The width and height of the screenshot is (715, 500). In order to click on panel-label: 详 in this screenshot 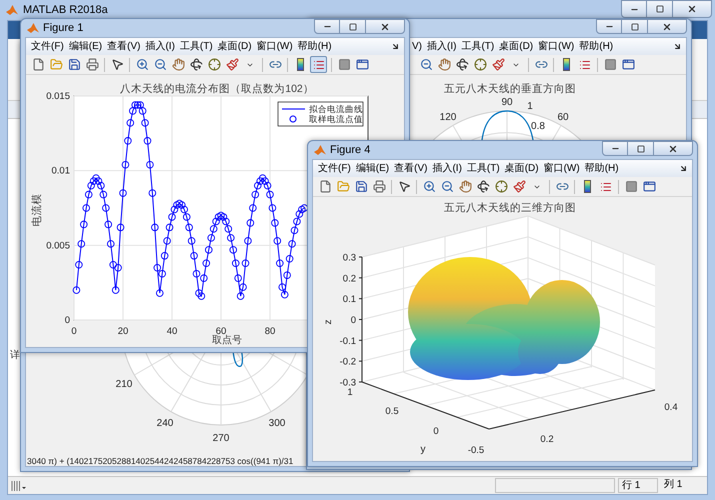, I will do `click(15, 355)`.